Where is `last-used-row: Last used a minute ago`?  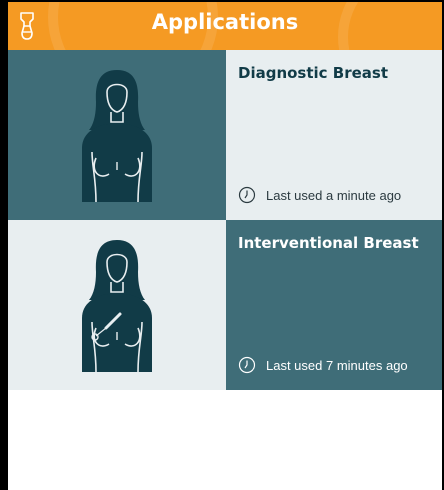 last-used-row: Last used a minute ago is located at coordinates (319, 195).